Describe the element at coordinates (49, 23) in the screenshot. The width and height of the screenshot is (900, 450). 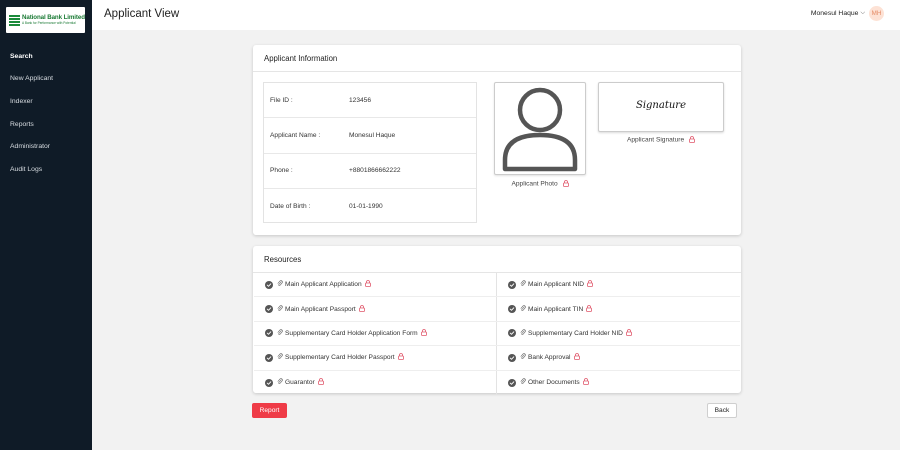
I see `logo-tagline: A Bank for Performance with Potential` at that location.